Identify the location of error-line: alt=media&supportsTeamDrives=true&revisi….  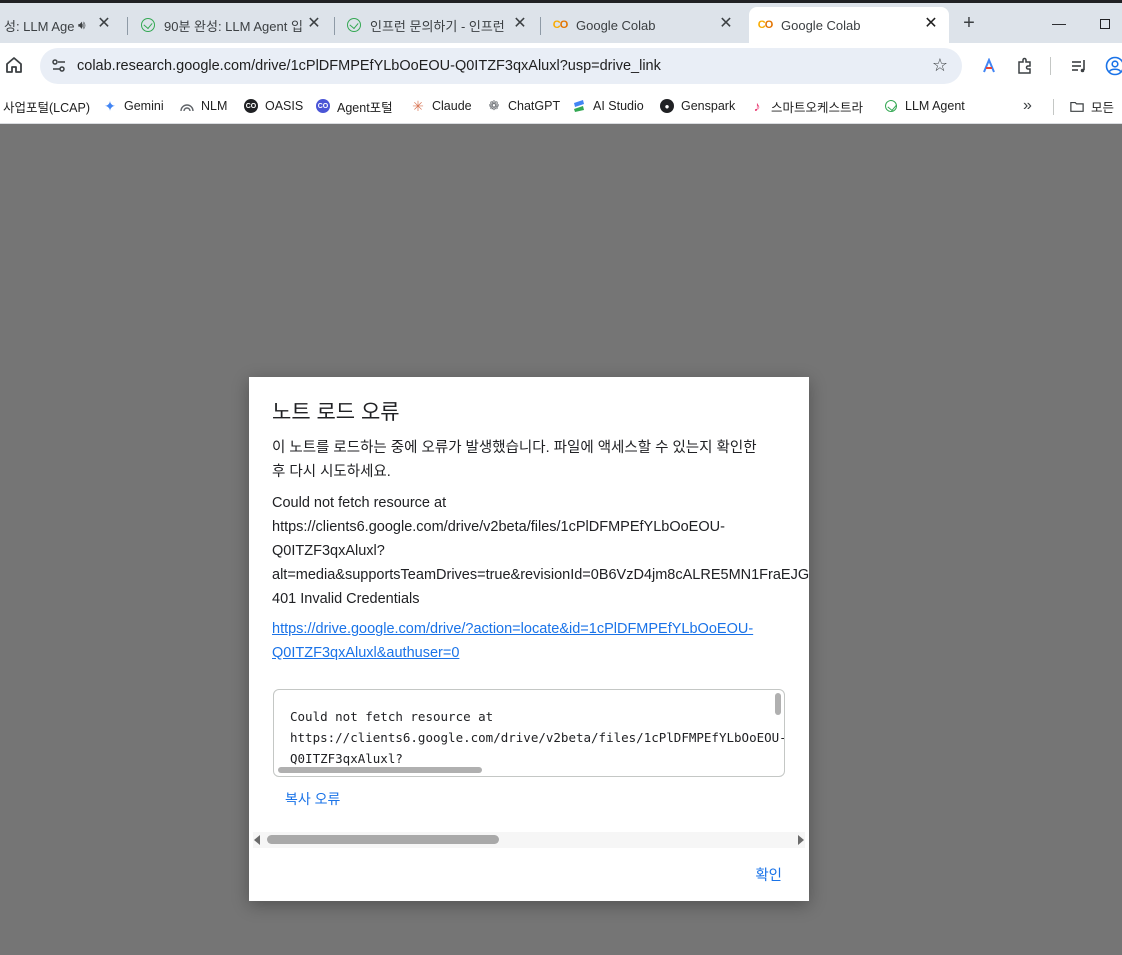
(540, 575).